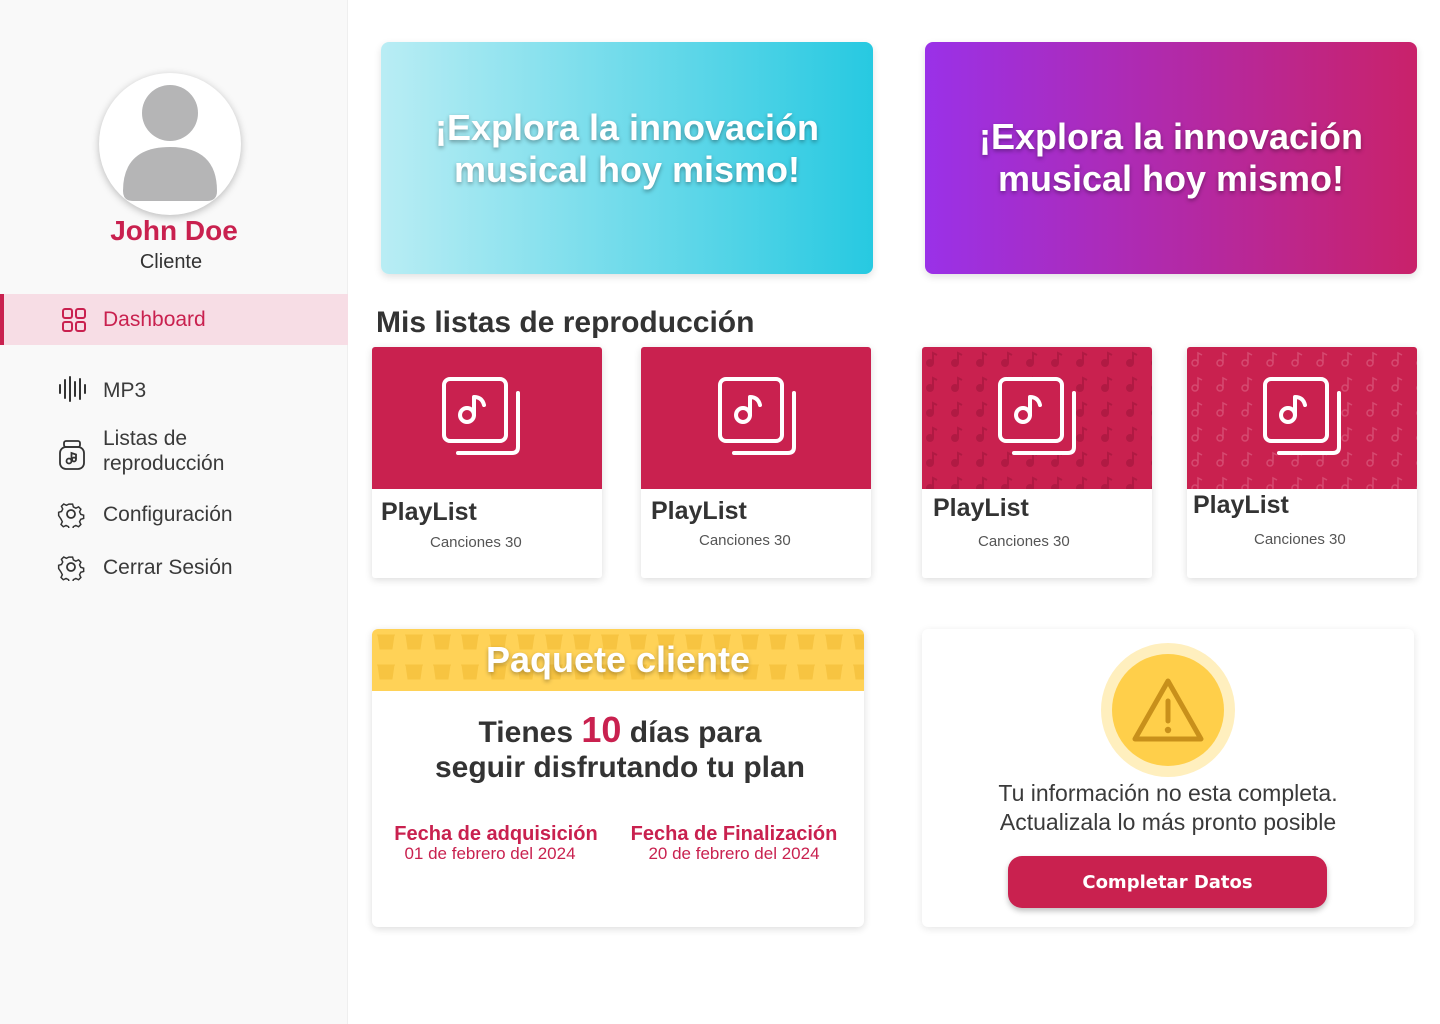 The image size is (1440, 1024). What do you see at coordinates (619, 767) in the screenshot?
I see `package-remaining-text: seguir disfrutando tu plan` at bounding box center [619, 767].